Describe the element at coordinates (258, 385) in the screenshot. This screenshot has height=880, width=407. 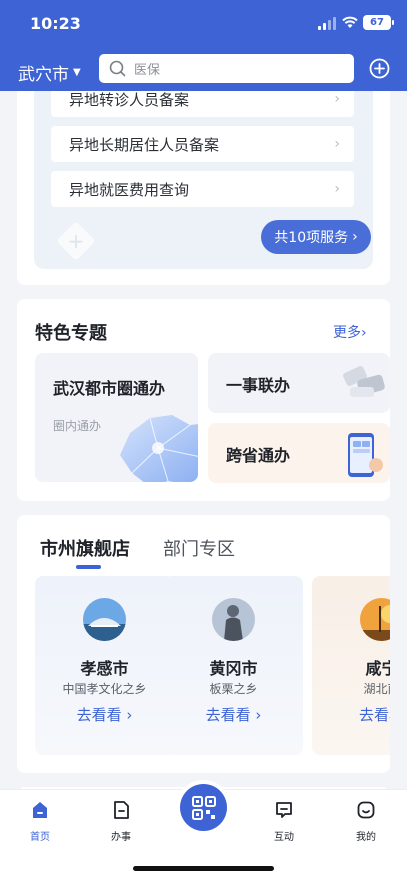
I see `feature-title: 一事联办` at that location.